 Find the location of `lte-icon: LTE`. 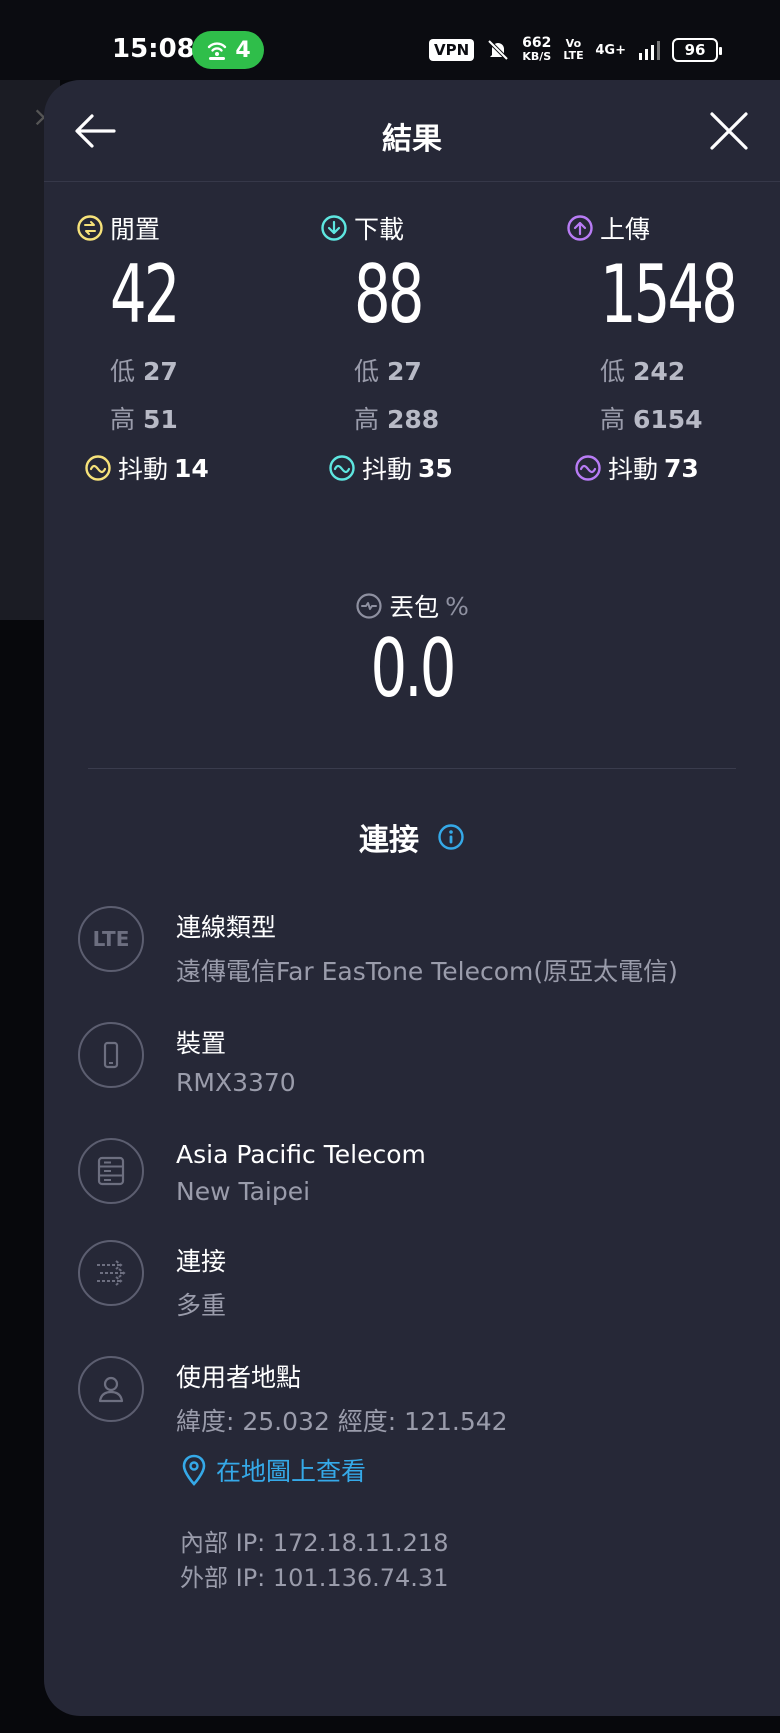

lte-icon: LTE is located at coordinates (111, 939).